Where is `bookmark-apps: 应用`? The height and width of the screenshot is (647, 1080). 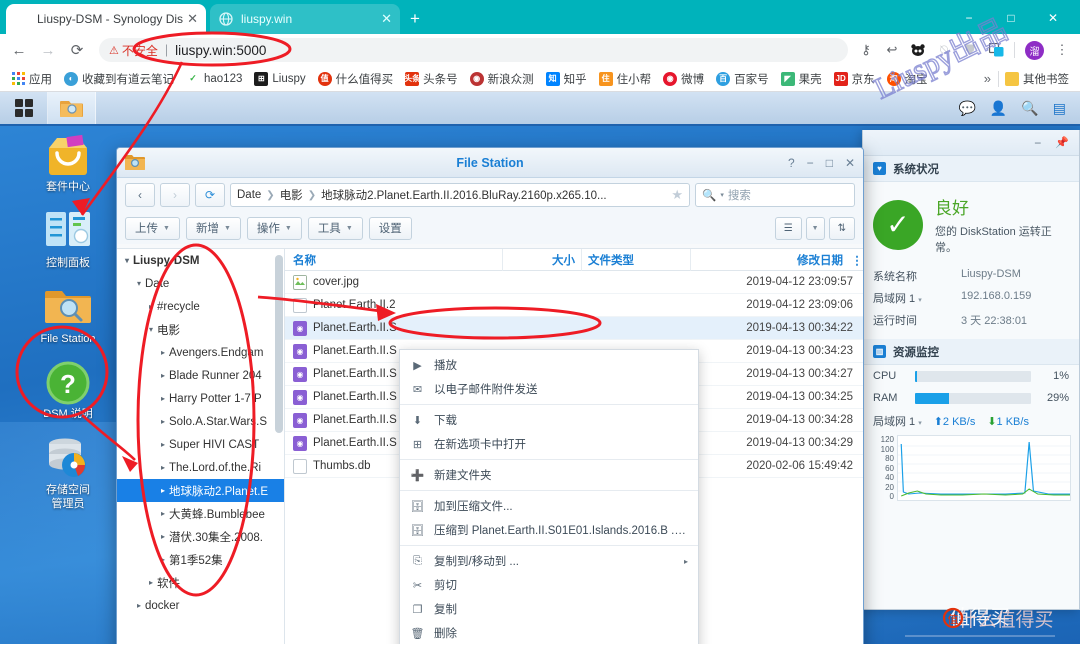
bookmark-apps: 应用 is located at coordinates (31, 79).